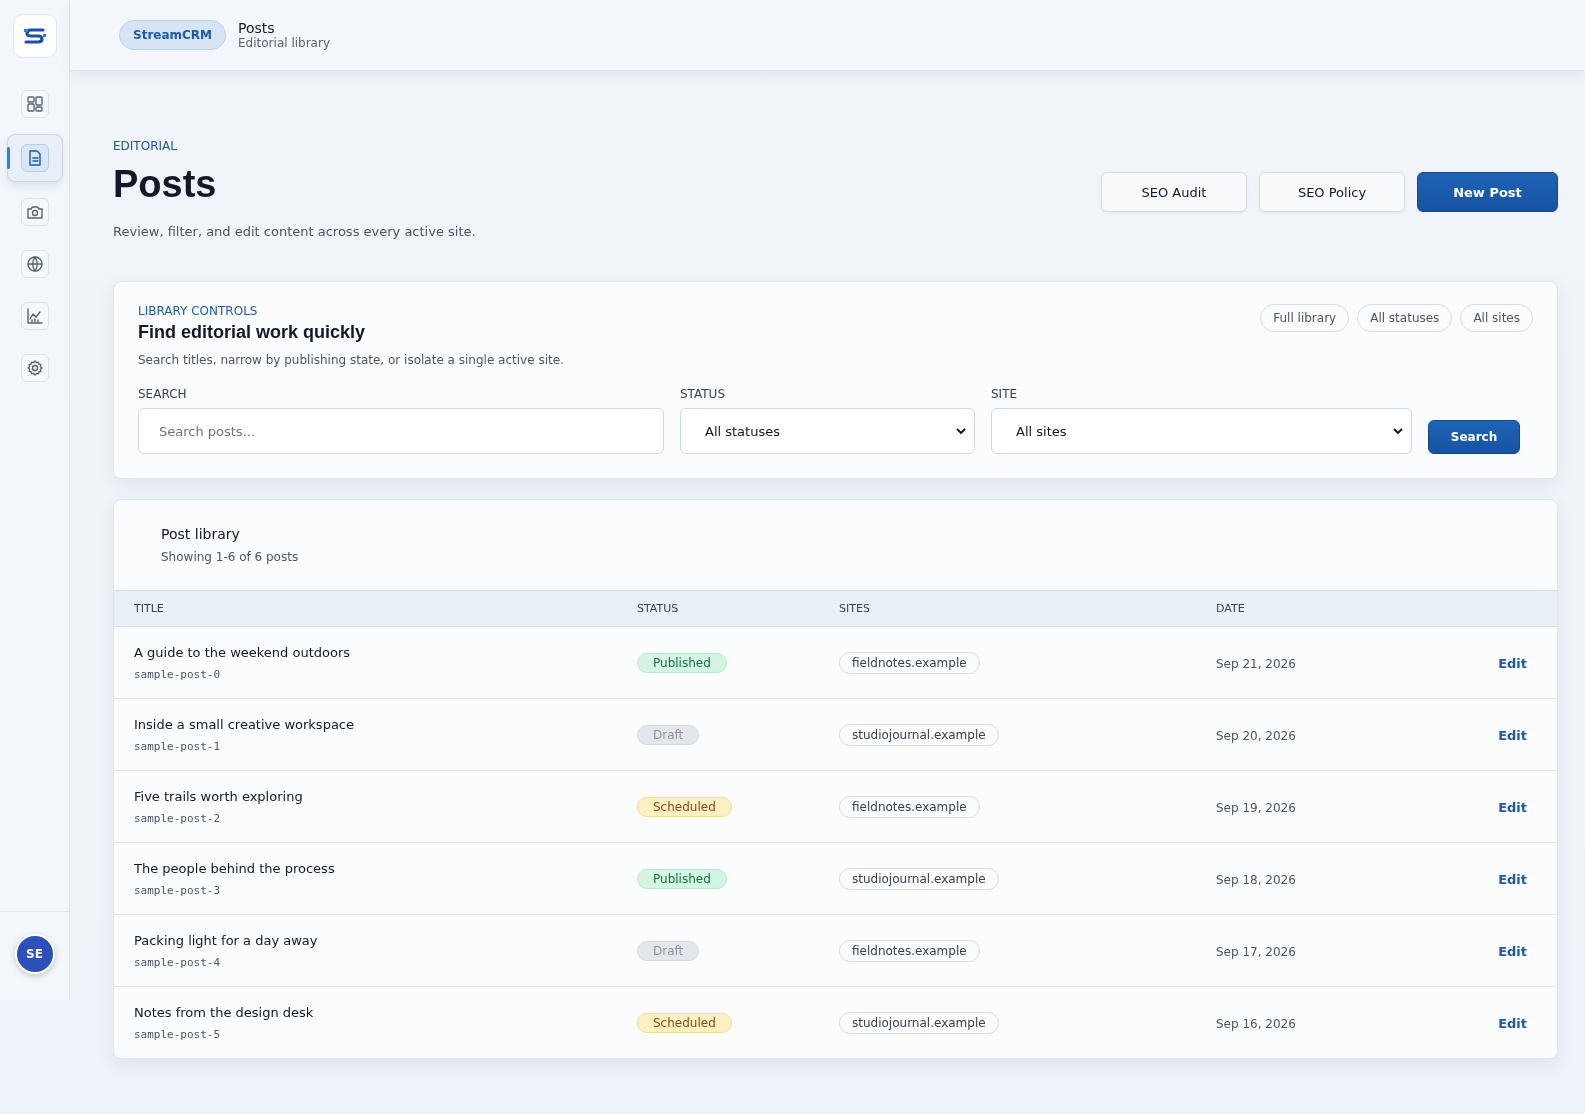 This screenshot has height=1114, width=1585. I want to click on post-date: Sep 20, 2026, so click(1256, 736).